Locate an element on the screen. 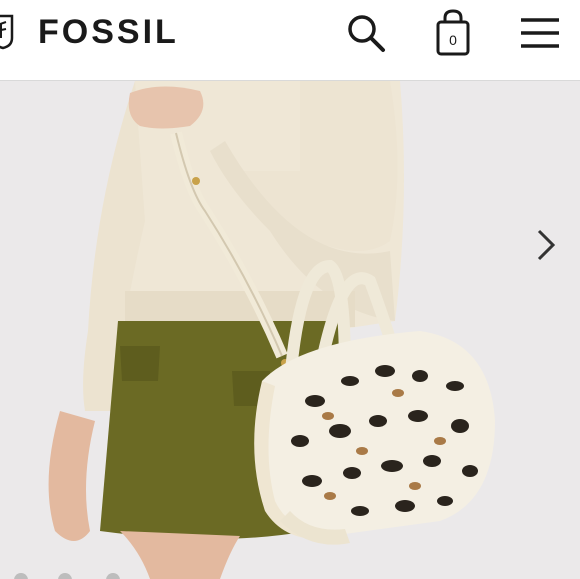 The image size is (580, 579). shopping-bag-button: 0 is located at coordinates (453, 33).